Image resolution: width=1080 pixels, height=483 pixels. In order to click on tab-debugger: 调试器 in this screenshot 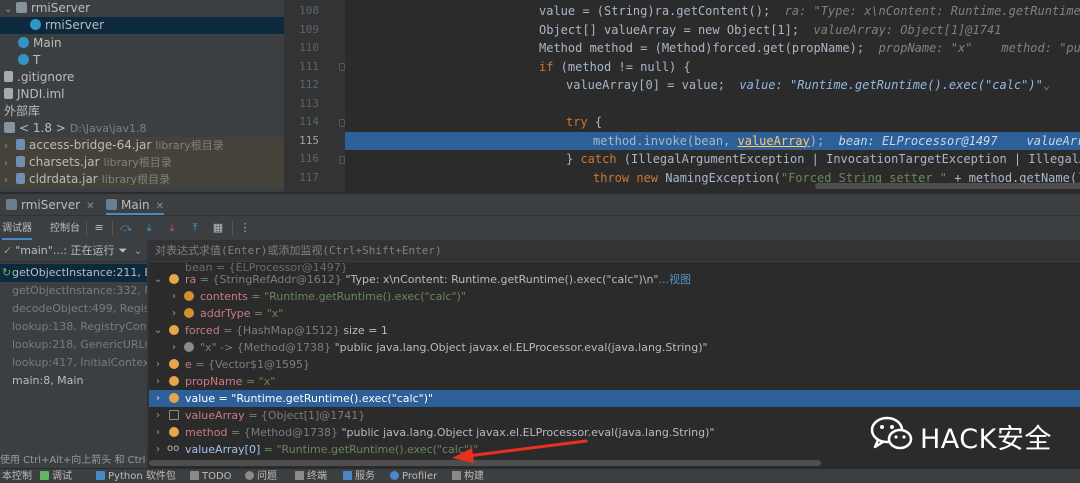, I will do `click(17, 228)`.